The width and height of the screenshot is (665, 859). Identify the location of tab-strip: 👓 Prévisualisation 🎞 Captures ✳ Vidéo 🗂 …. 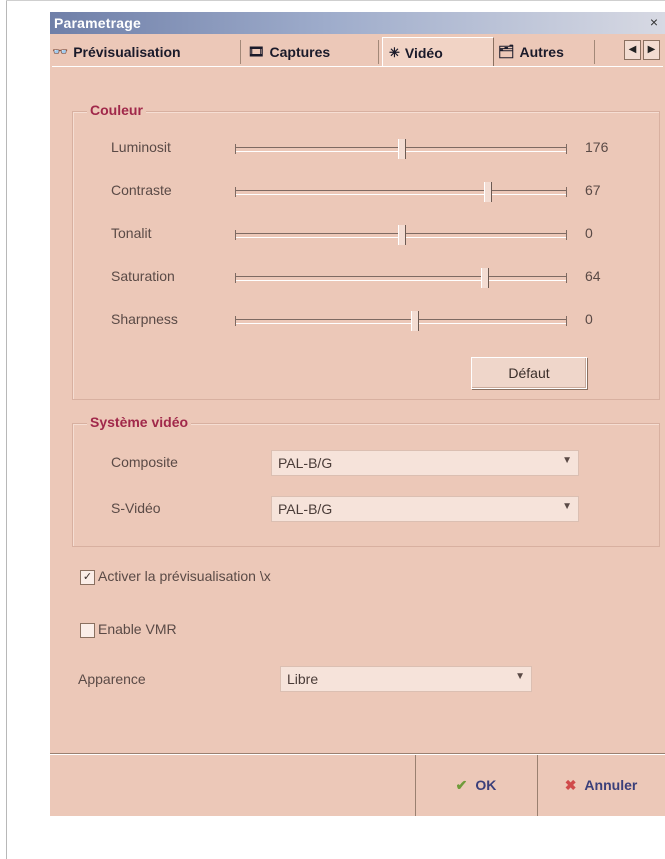
(357, 51).